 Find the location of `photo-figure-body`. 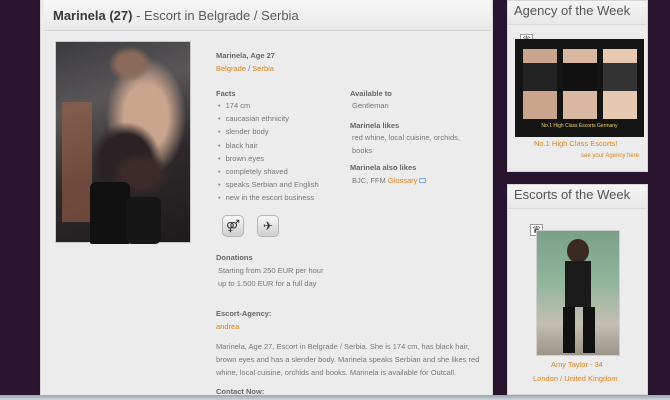

photo-figure-body is located at coordinates (578, 284).